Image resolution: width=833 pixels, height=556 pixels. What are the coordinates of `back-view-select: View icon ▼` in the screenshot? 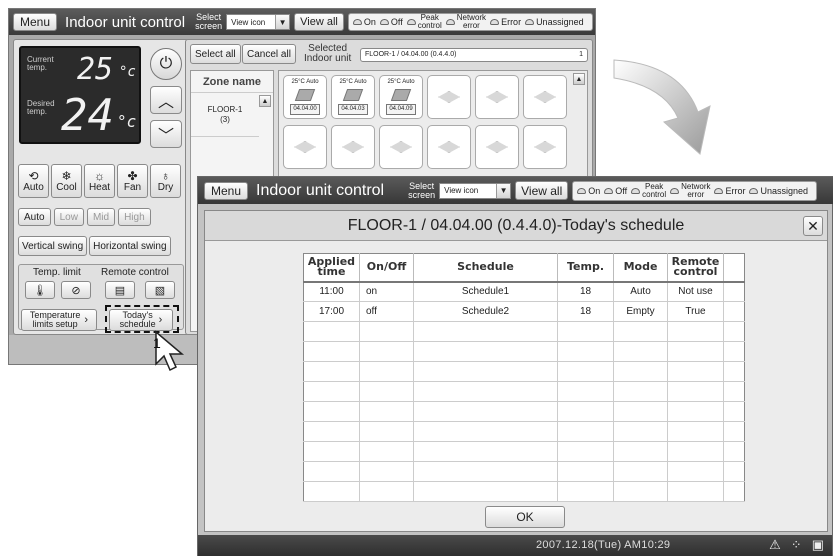 It's located at (258, 22).